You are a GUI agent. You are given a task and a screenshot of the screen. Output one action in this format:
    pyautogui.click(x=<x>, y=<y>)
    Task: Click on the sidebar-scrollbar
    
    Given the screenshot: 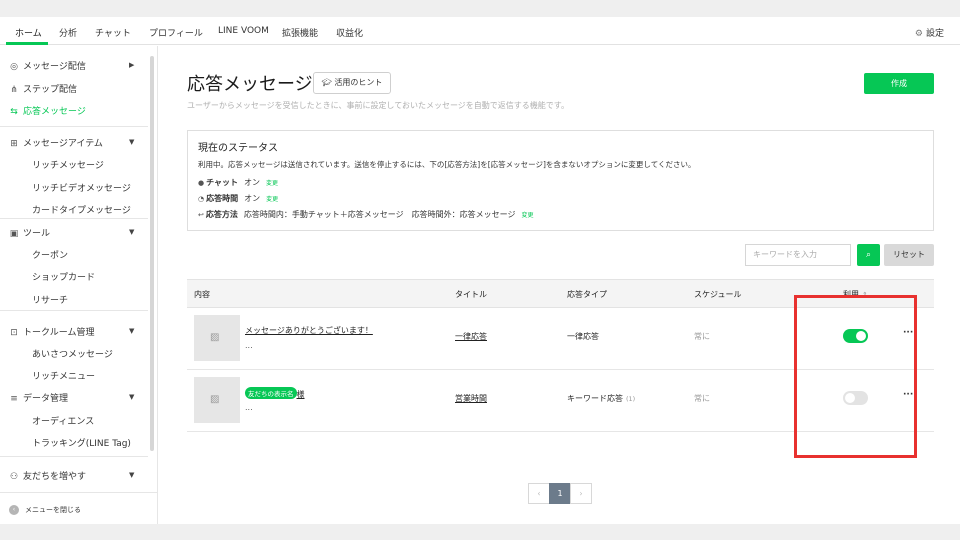 What is the action you would take?
    pyautogui.click(x=152, y=253)
    